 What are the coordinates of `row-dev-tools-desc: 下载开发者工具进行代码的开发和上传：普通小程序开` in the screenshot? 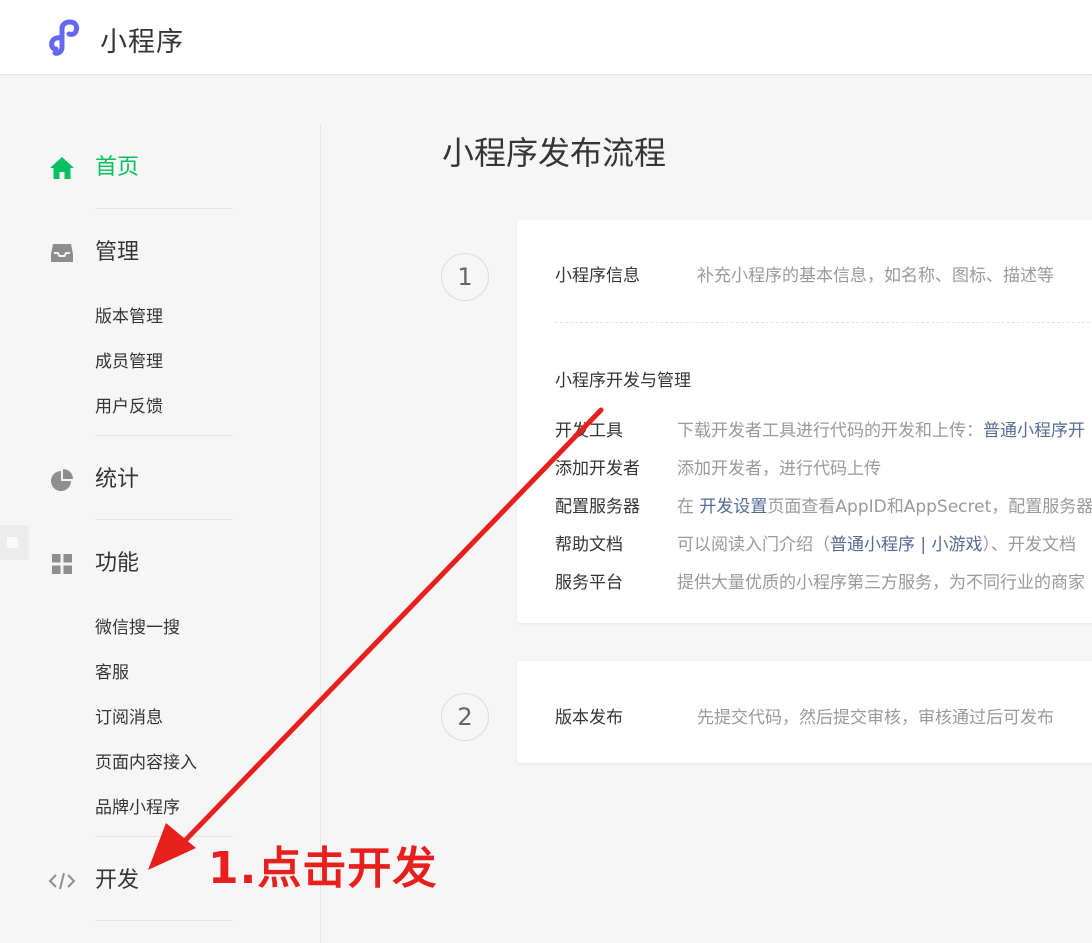 It's located at (881, 428).